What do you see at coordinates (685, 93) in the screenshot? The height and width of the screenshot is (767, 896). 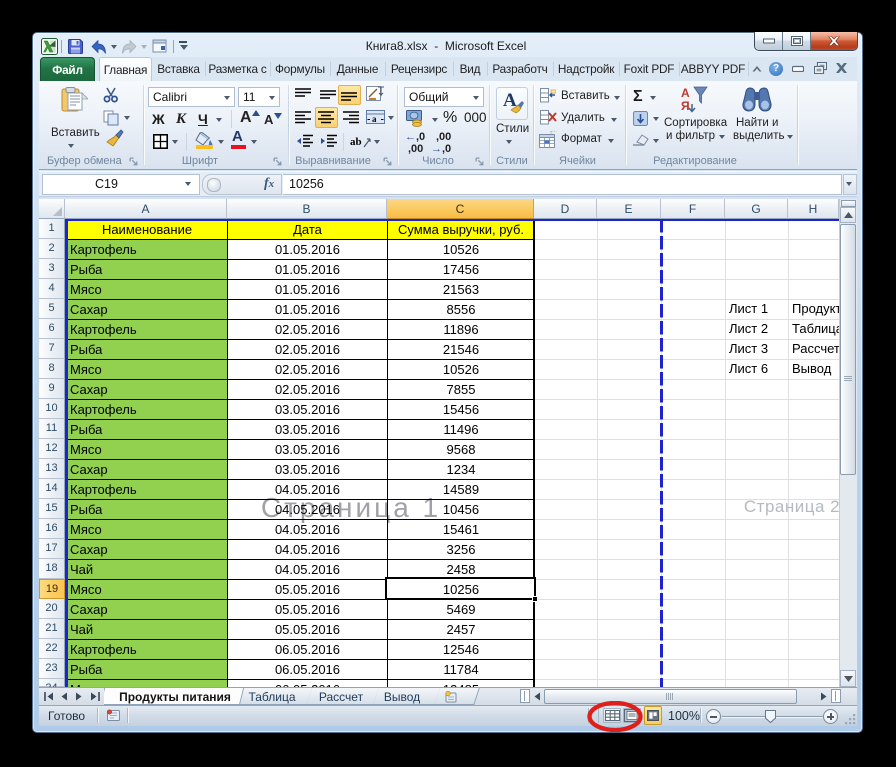 I see `svg-text: А` at bounding box center [685, 93].